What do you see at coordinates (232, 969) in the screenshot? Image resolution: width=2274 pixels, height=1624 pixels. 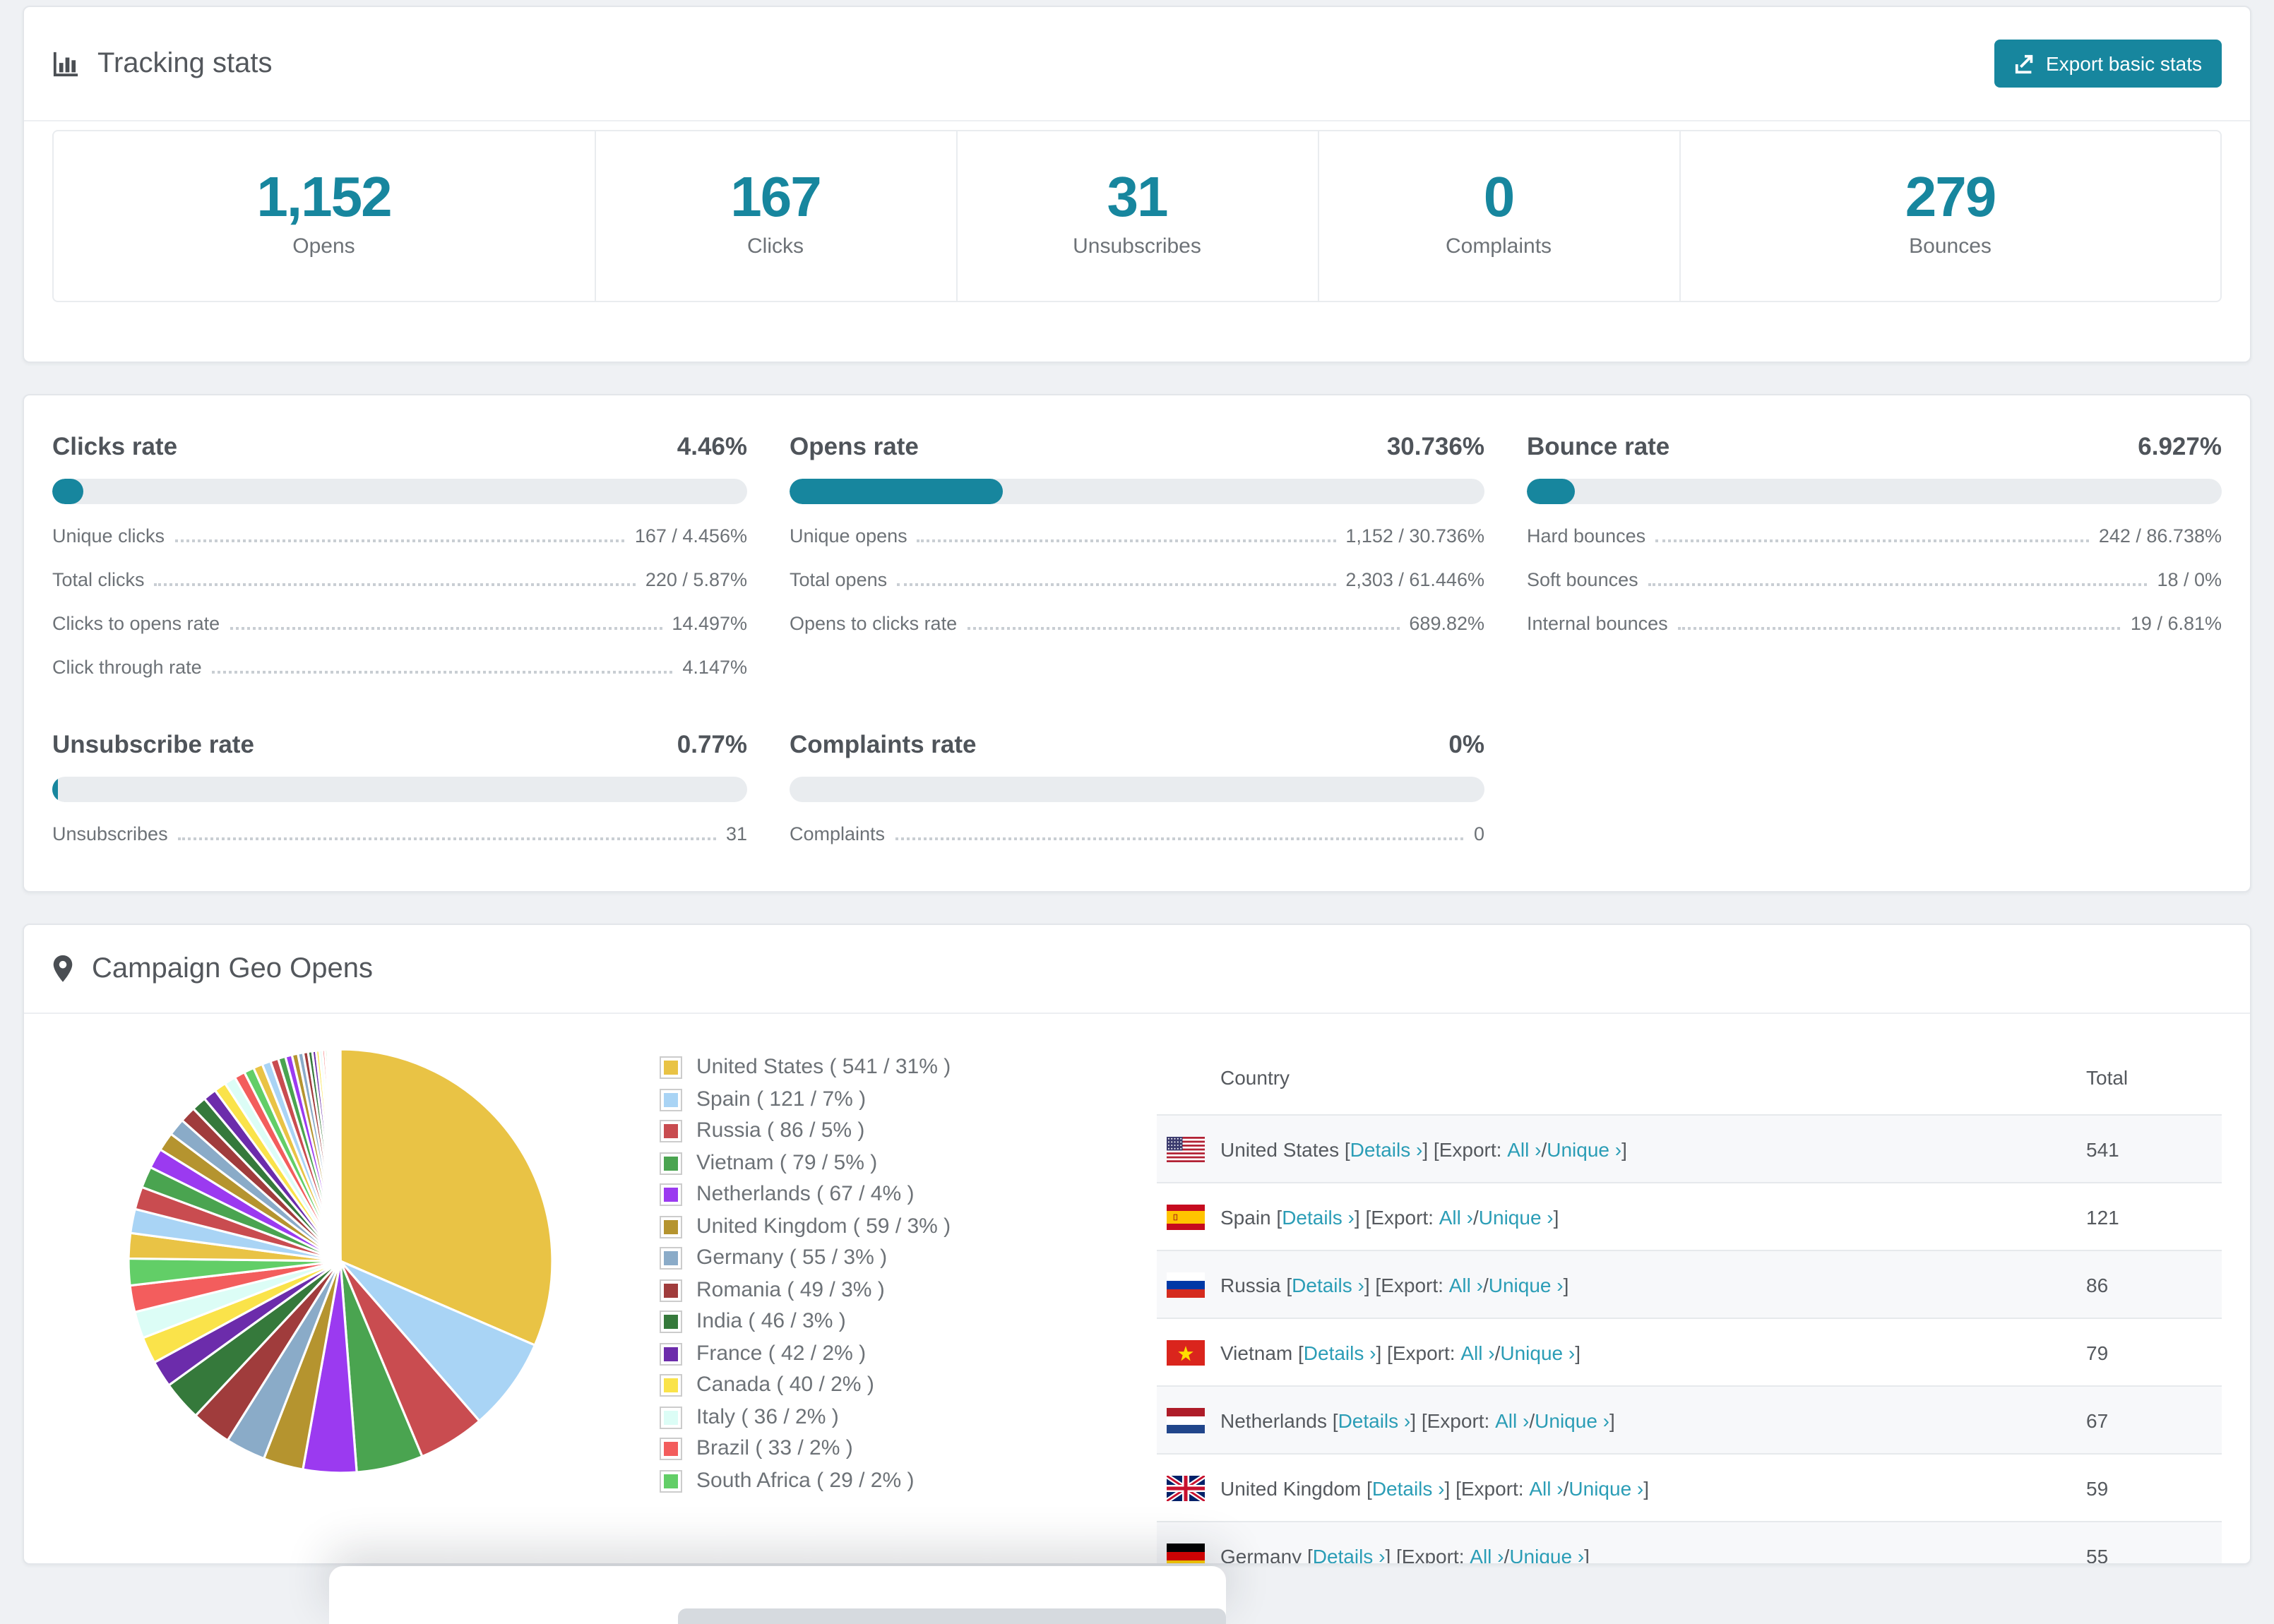 I see `geo-title: Campaign Geo Opens` at bounding box center [232, 969].